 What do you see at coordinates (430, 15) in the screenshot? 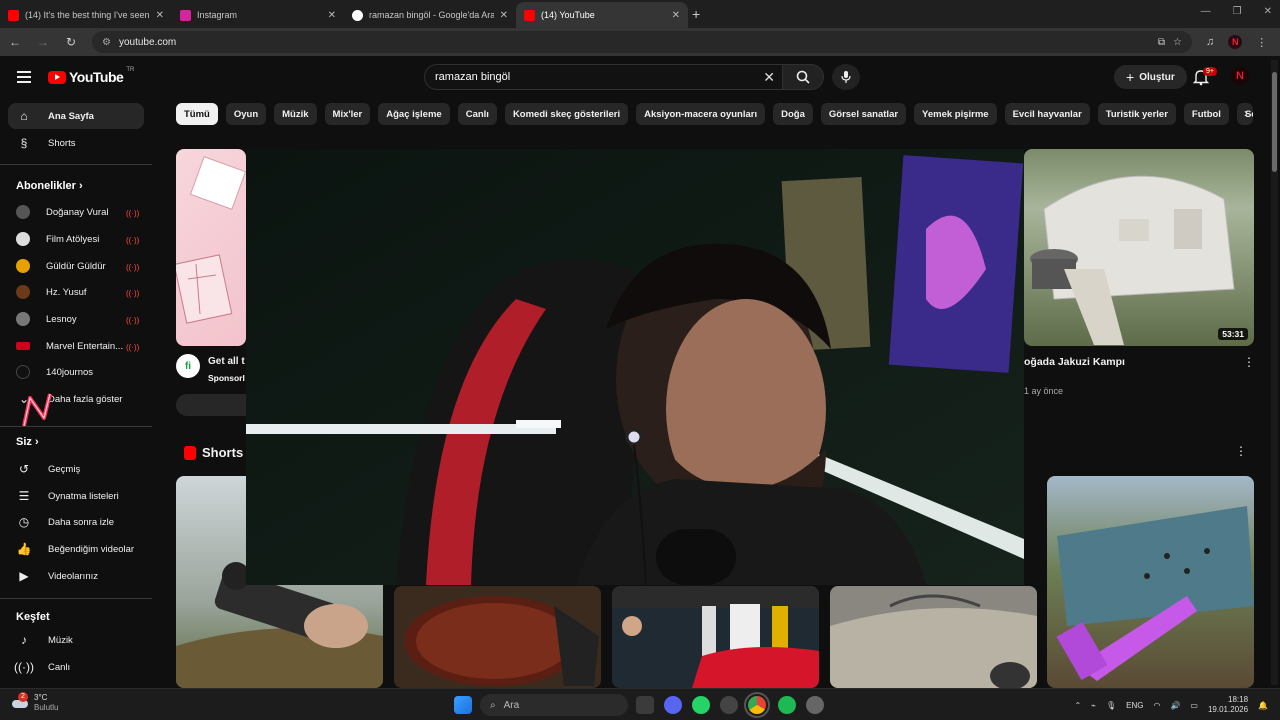
I see `browser-tab: ramazan bingöl - Google'da Ara ✕` at bounding box center [430, 15].